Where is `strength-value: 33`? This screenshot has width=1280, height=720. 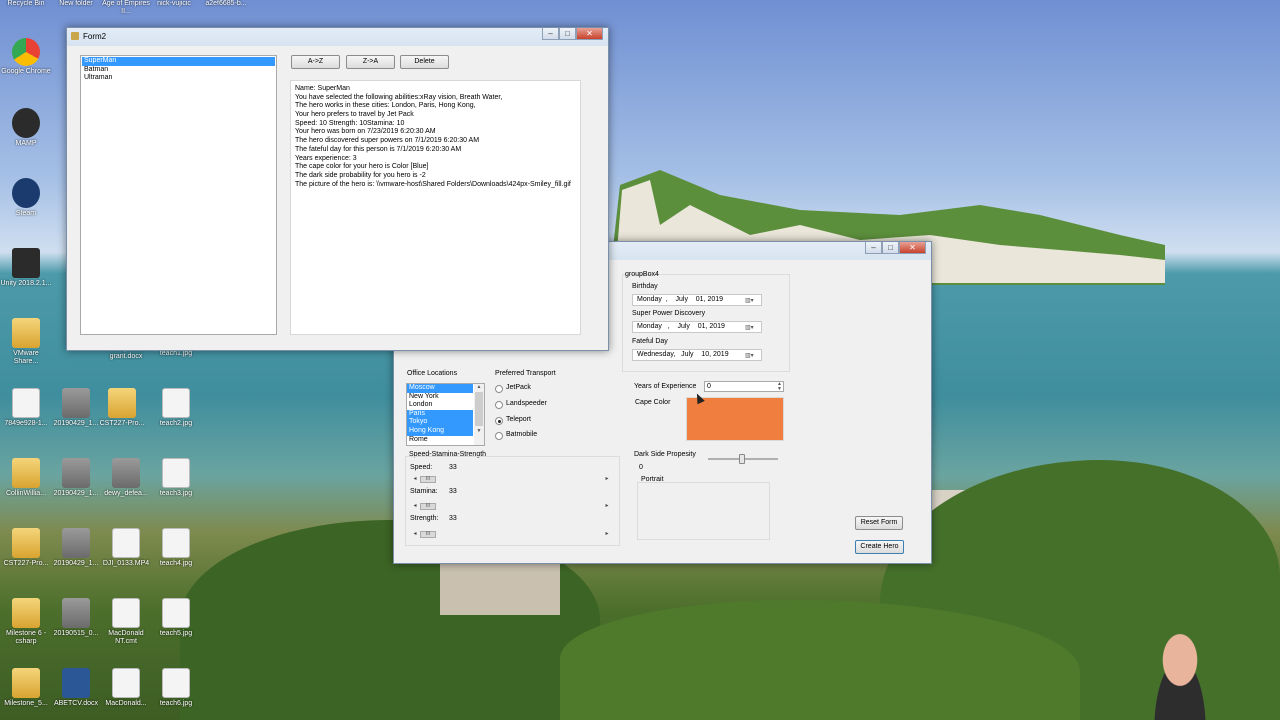 strength-value: 33 is located at coordinates (453, 518).